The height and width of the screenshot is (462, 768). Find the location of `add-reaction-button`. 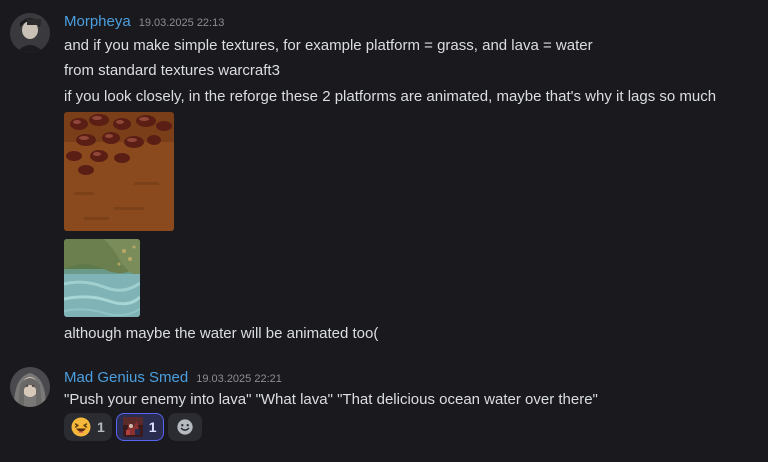

add-reaction-button is located at coordinates (184, 427).